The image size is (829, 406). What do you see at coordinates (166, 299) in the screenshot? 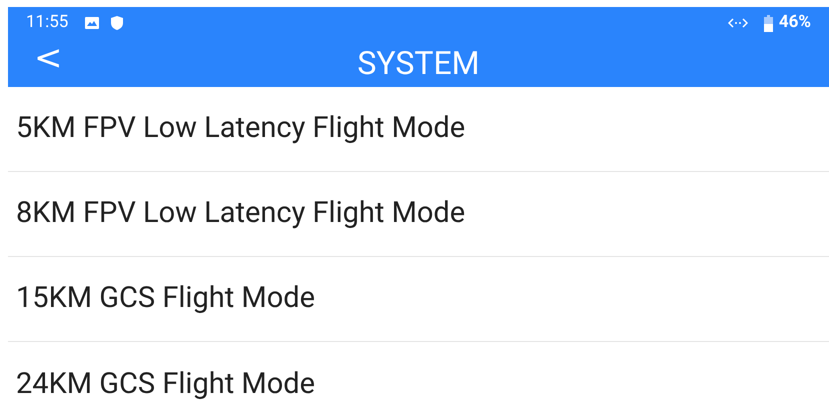
I see `menu-item: 15KM GCS Flight Mode` at bounding box center [166, 299].